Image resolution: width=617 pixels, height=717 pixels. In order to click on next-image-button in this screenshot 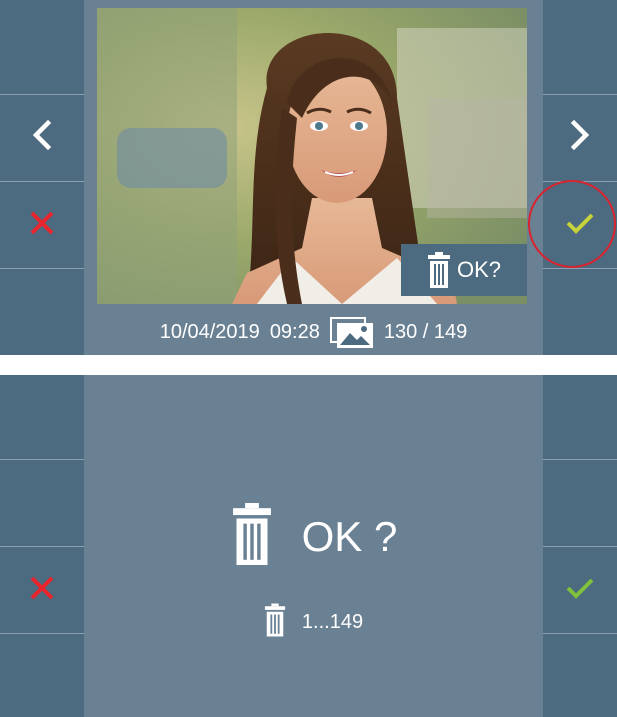, I will do `click(580, 138)`.